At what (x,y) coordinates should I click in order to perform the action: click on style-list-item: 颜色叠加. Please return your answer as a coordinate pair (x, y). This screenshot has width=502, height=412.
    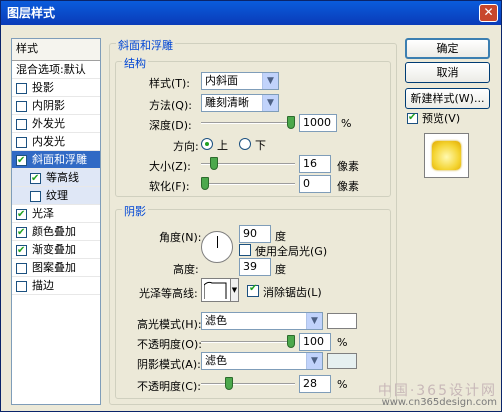
    Looking at the image, I should click on (56, 232).